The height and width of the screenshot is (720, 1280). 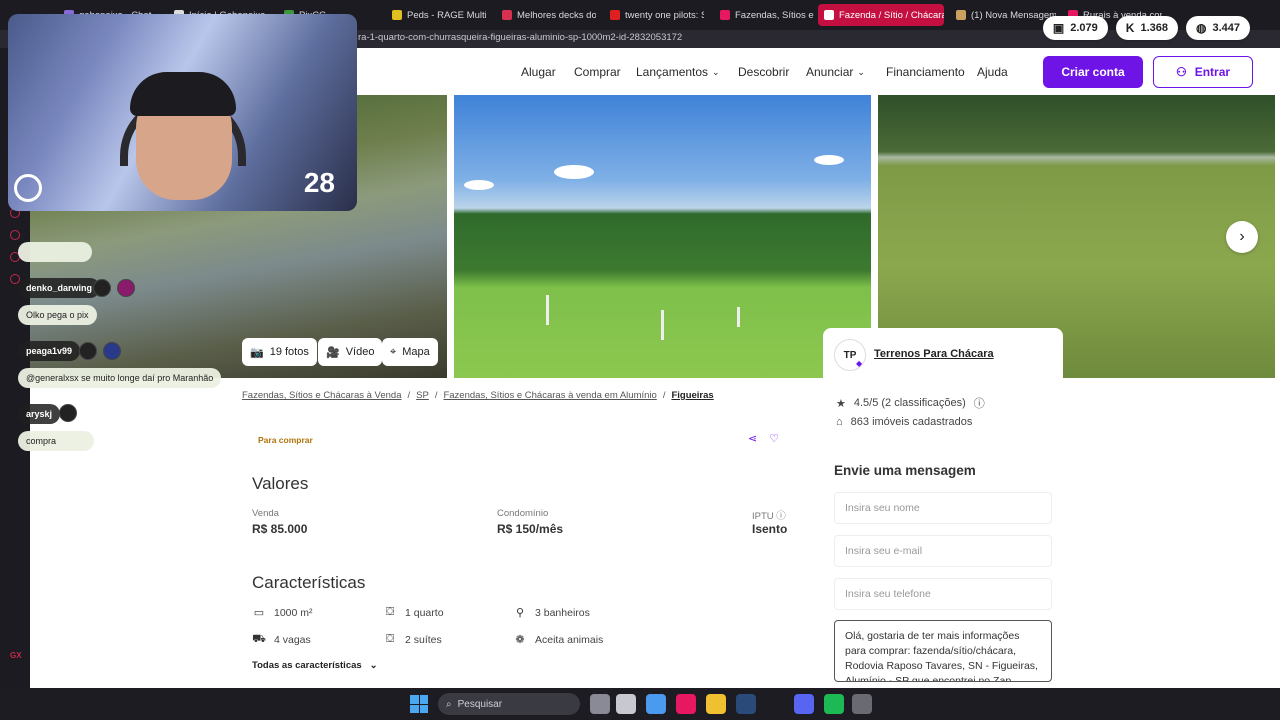 I want to click on browser-tab: Melhores decks do C, so click(x=546, y=15).